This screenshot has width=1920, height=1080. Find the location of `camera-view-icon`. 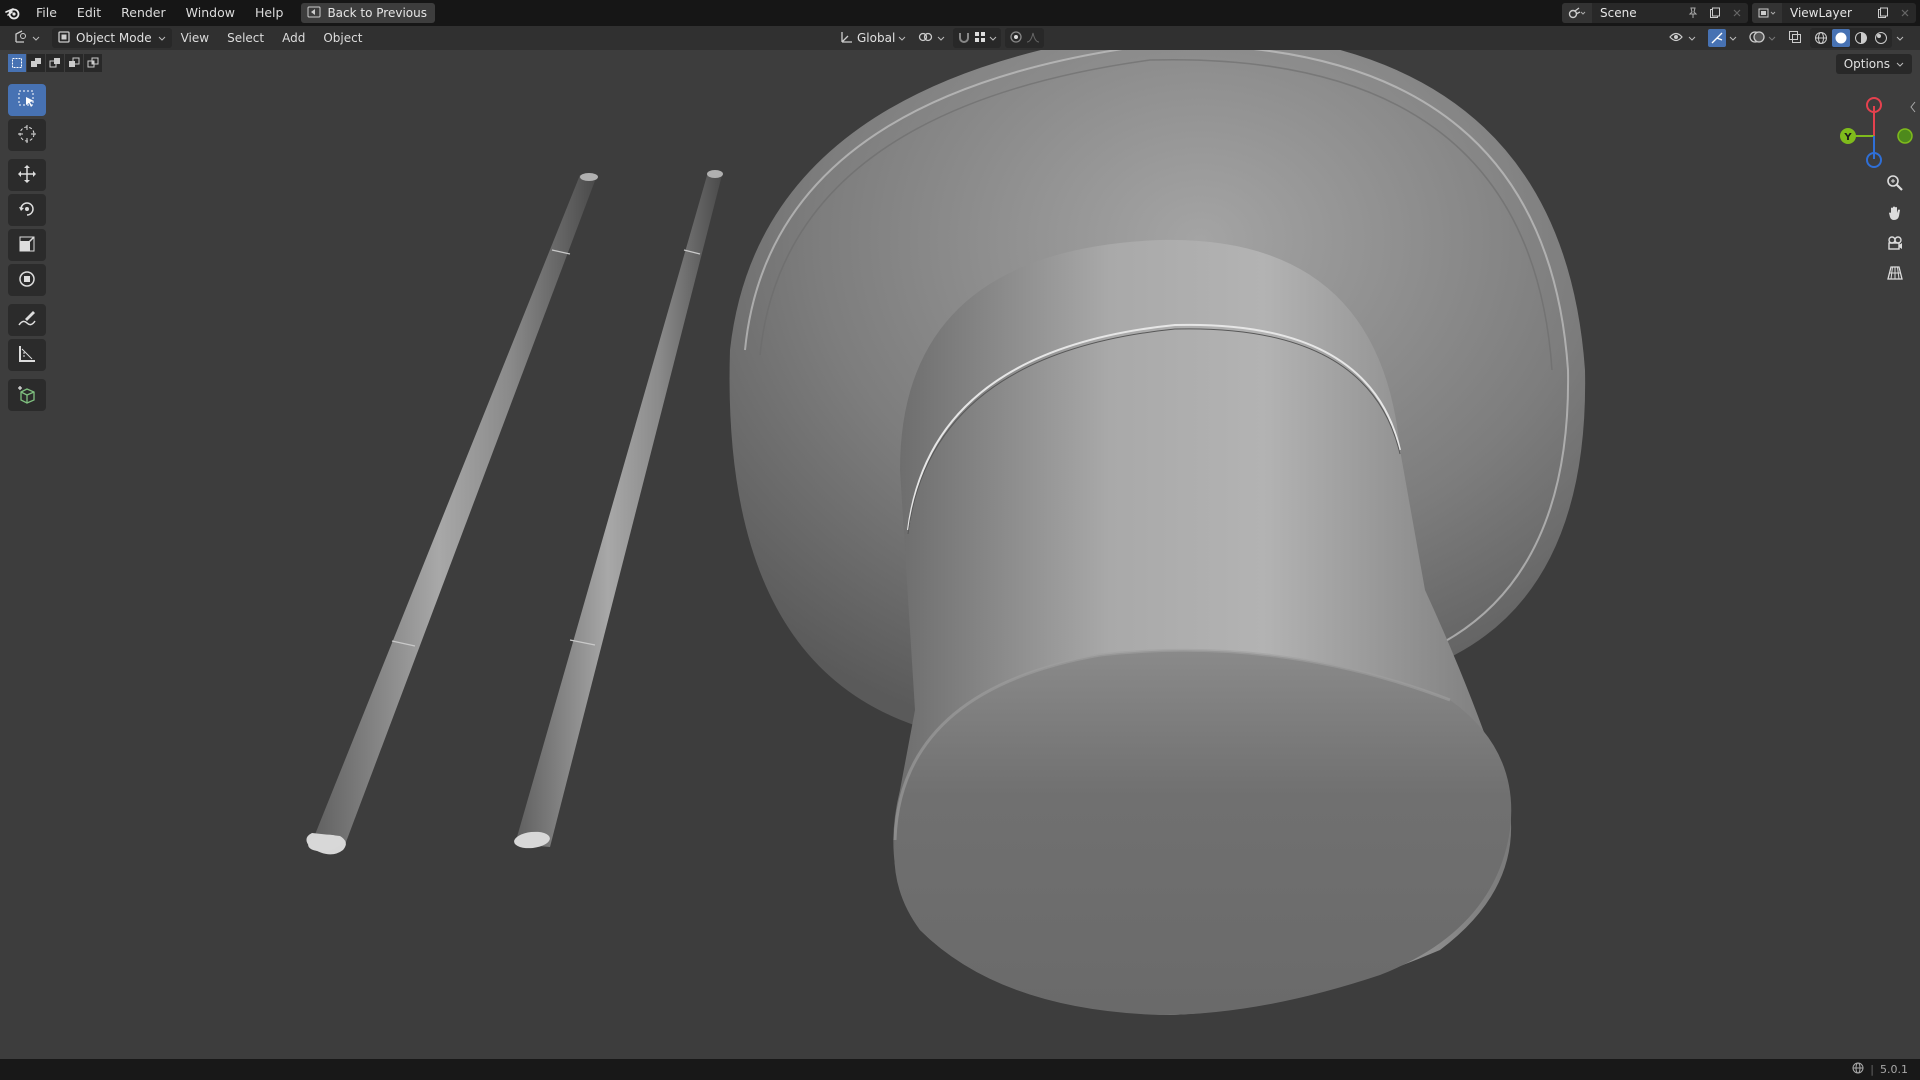

camera-view-icon is located at coordinates (1895, 243).